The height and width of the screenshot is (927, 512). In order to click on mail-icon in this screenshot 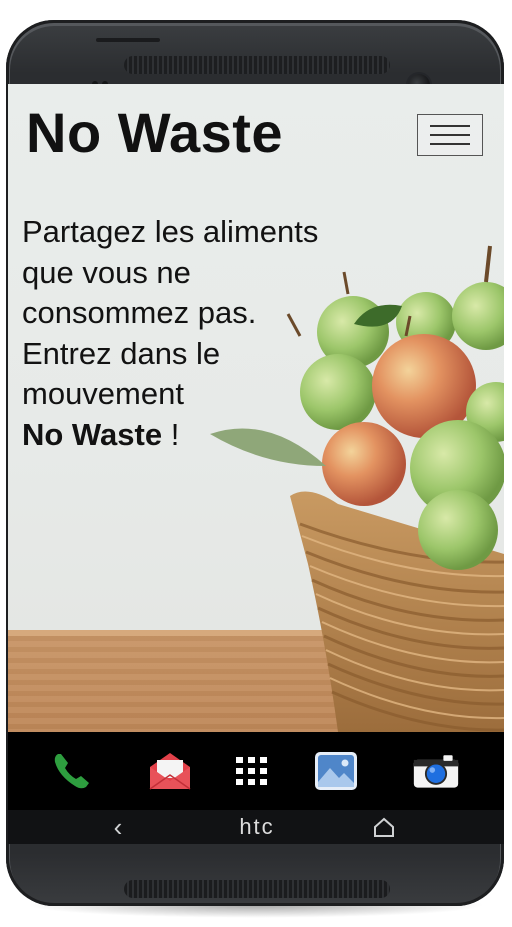, I will do `click(170, 771)`.